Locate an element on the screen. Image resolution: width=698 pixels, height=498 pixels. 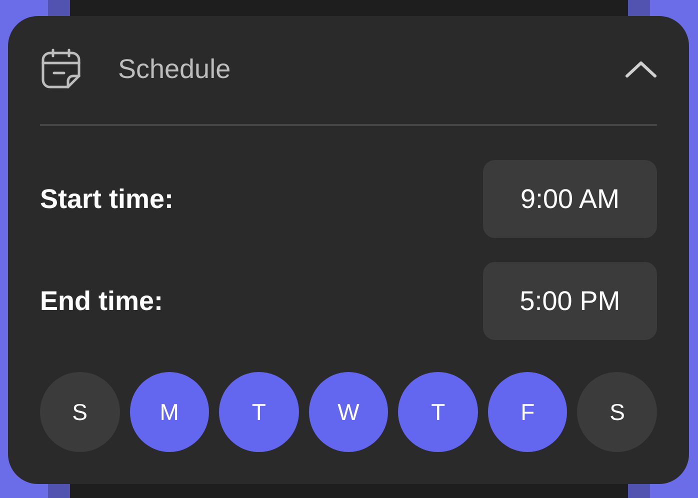
day-toggle: F is located at coordinates (528, 412).